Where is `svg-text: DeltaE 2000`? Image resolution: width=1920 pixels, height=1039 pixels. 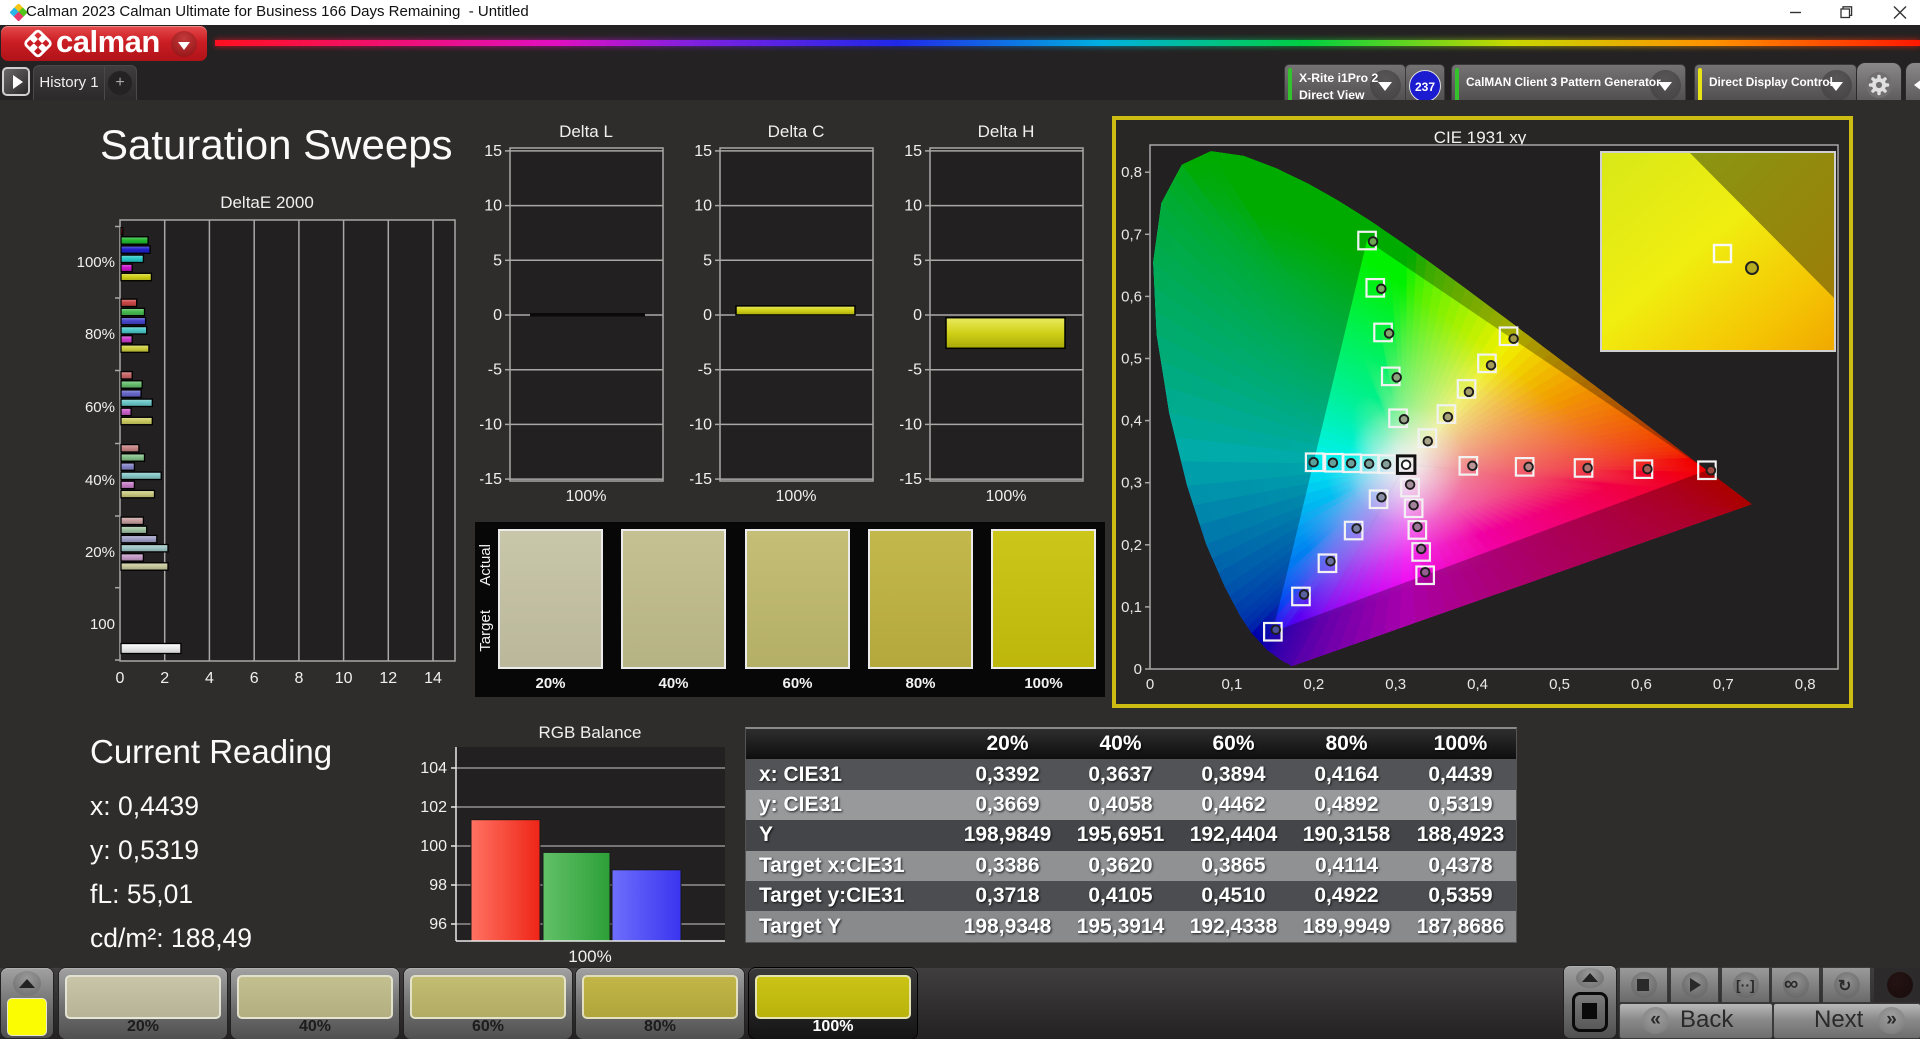
svg-text: DeltaE 2000 is located at coordinates (267, 202).